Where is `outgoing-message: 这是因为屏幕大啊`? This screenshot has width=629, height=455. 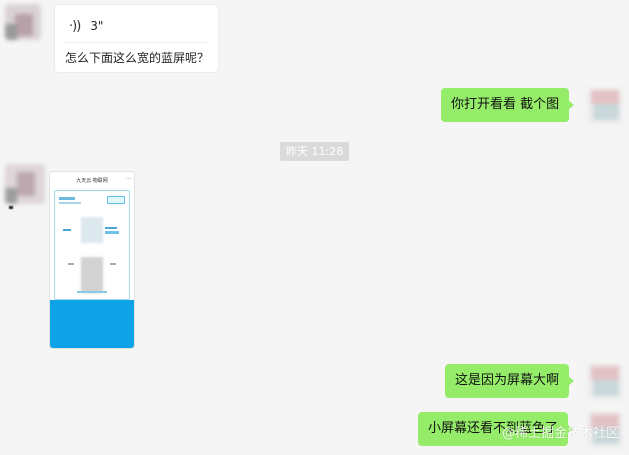
outgoing-message: 这是因为屏幕大啊 is located at coordinates (510, 381).